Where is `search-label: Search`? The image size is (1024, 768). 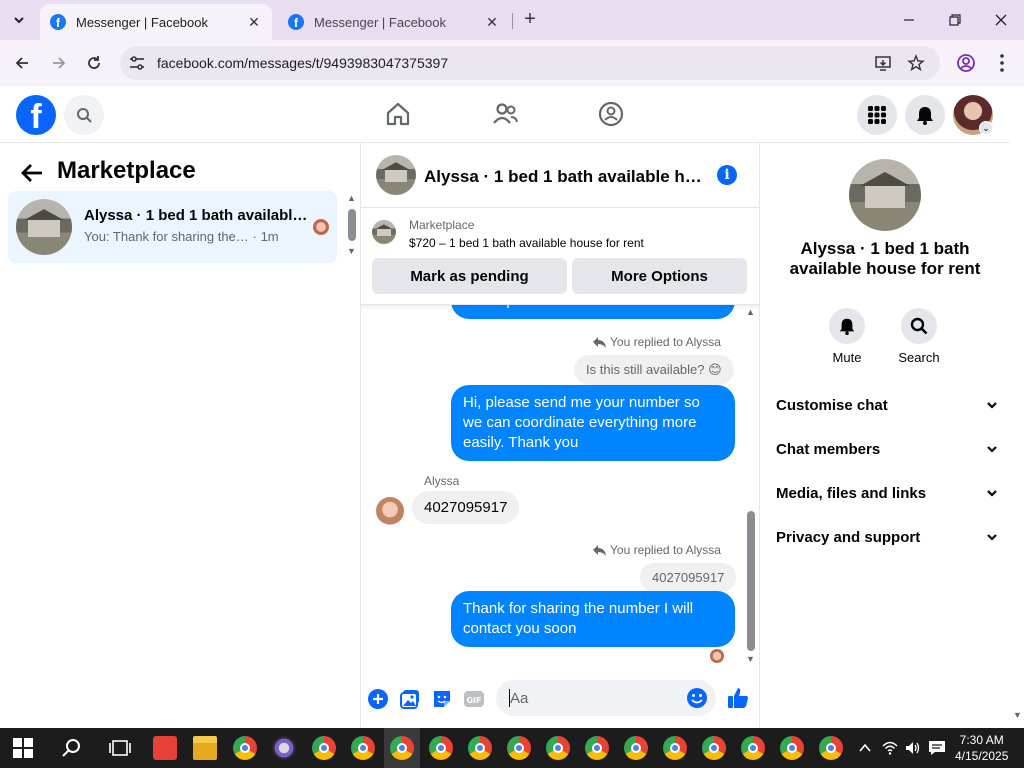
search-label: Search is located at coordinates (919, 357).